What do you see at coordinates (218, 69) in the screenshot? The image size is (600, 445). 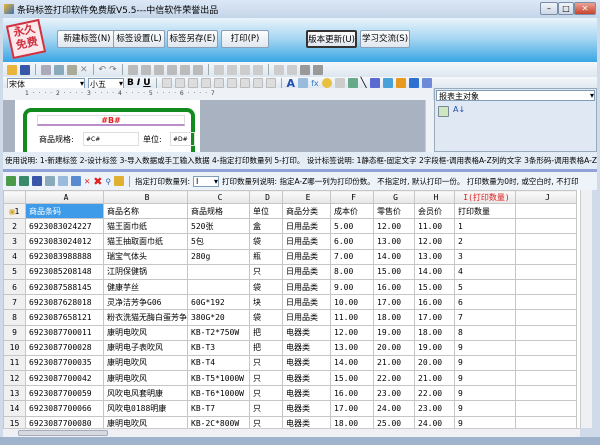 I see `same-width-icon` at bounding box center [218, 69].